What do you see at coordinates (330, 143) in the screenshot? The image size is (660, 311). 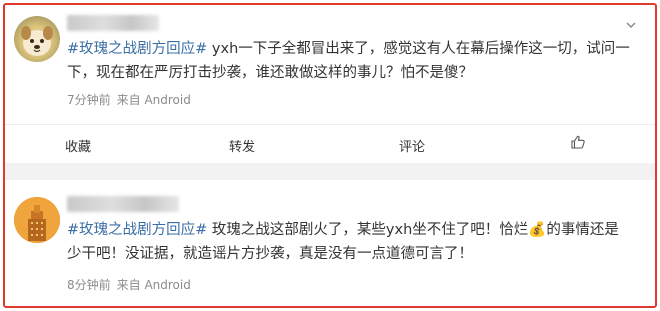 I see `action-bar: 收藏 转发 评论` at bounding box center [330, 143].